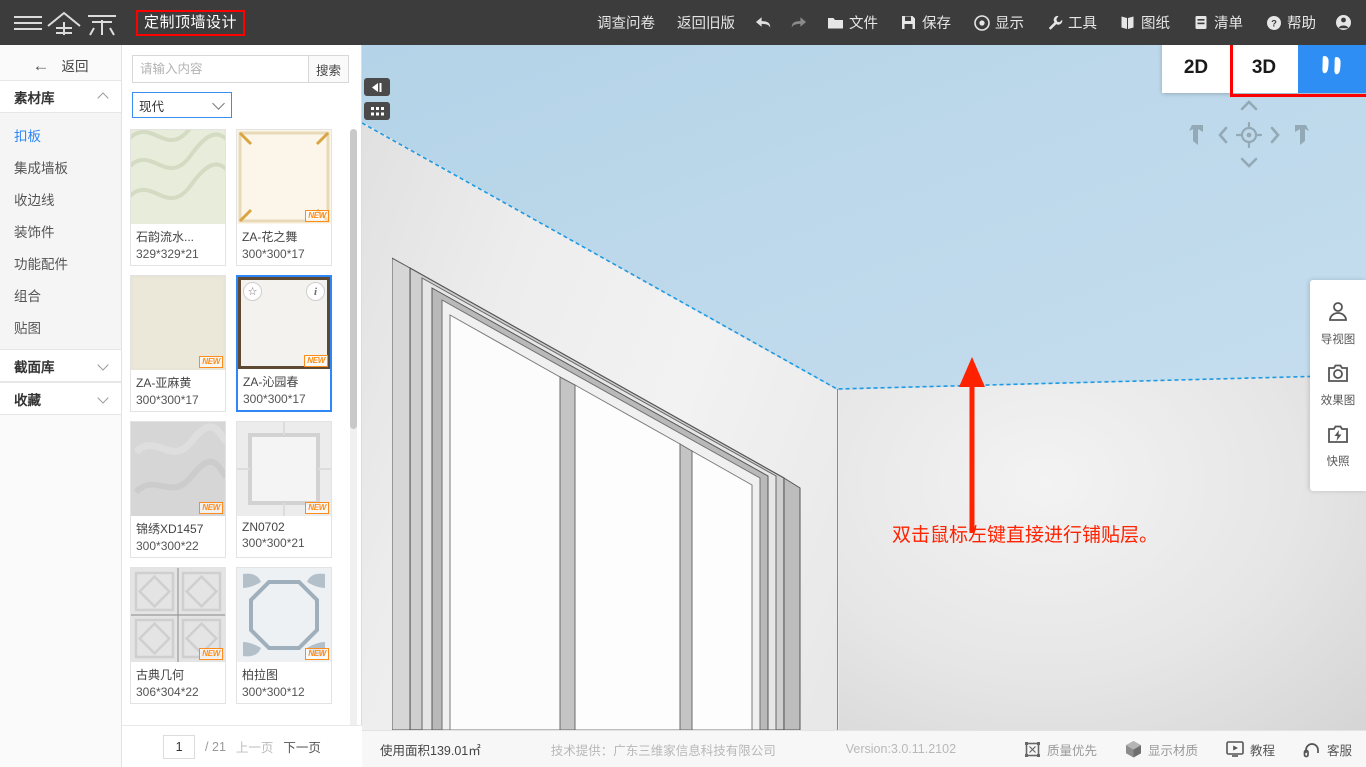 This screenshot has width=1366, height=767. I want to click on page-total: / 21, so click(215, 746).